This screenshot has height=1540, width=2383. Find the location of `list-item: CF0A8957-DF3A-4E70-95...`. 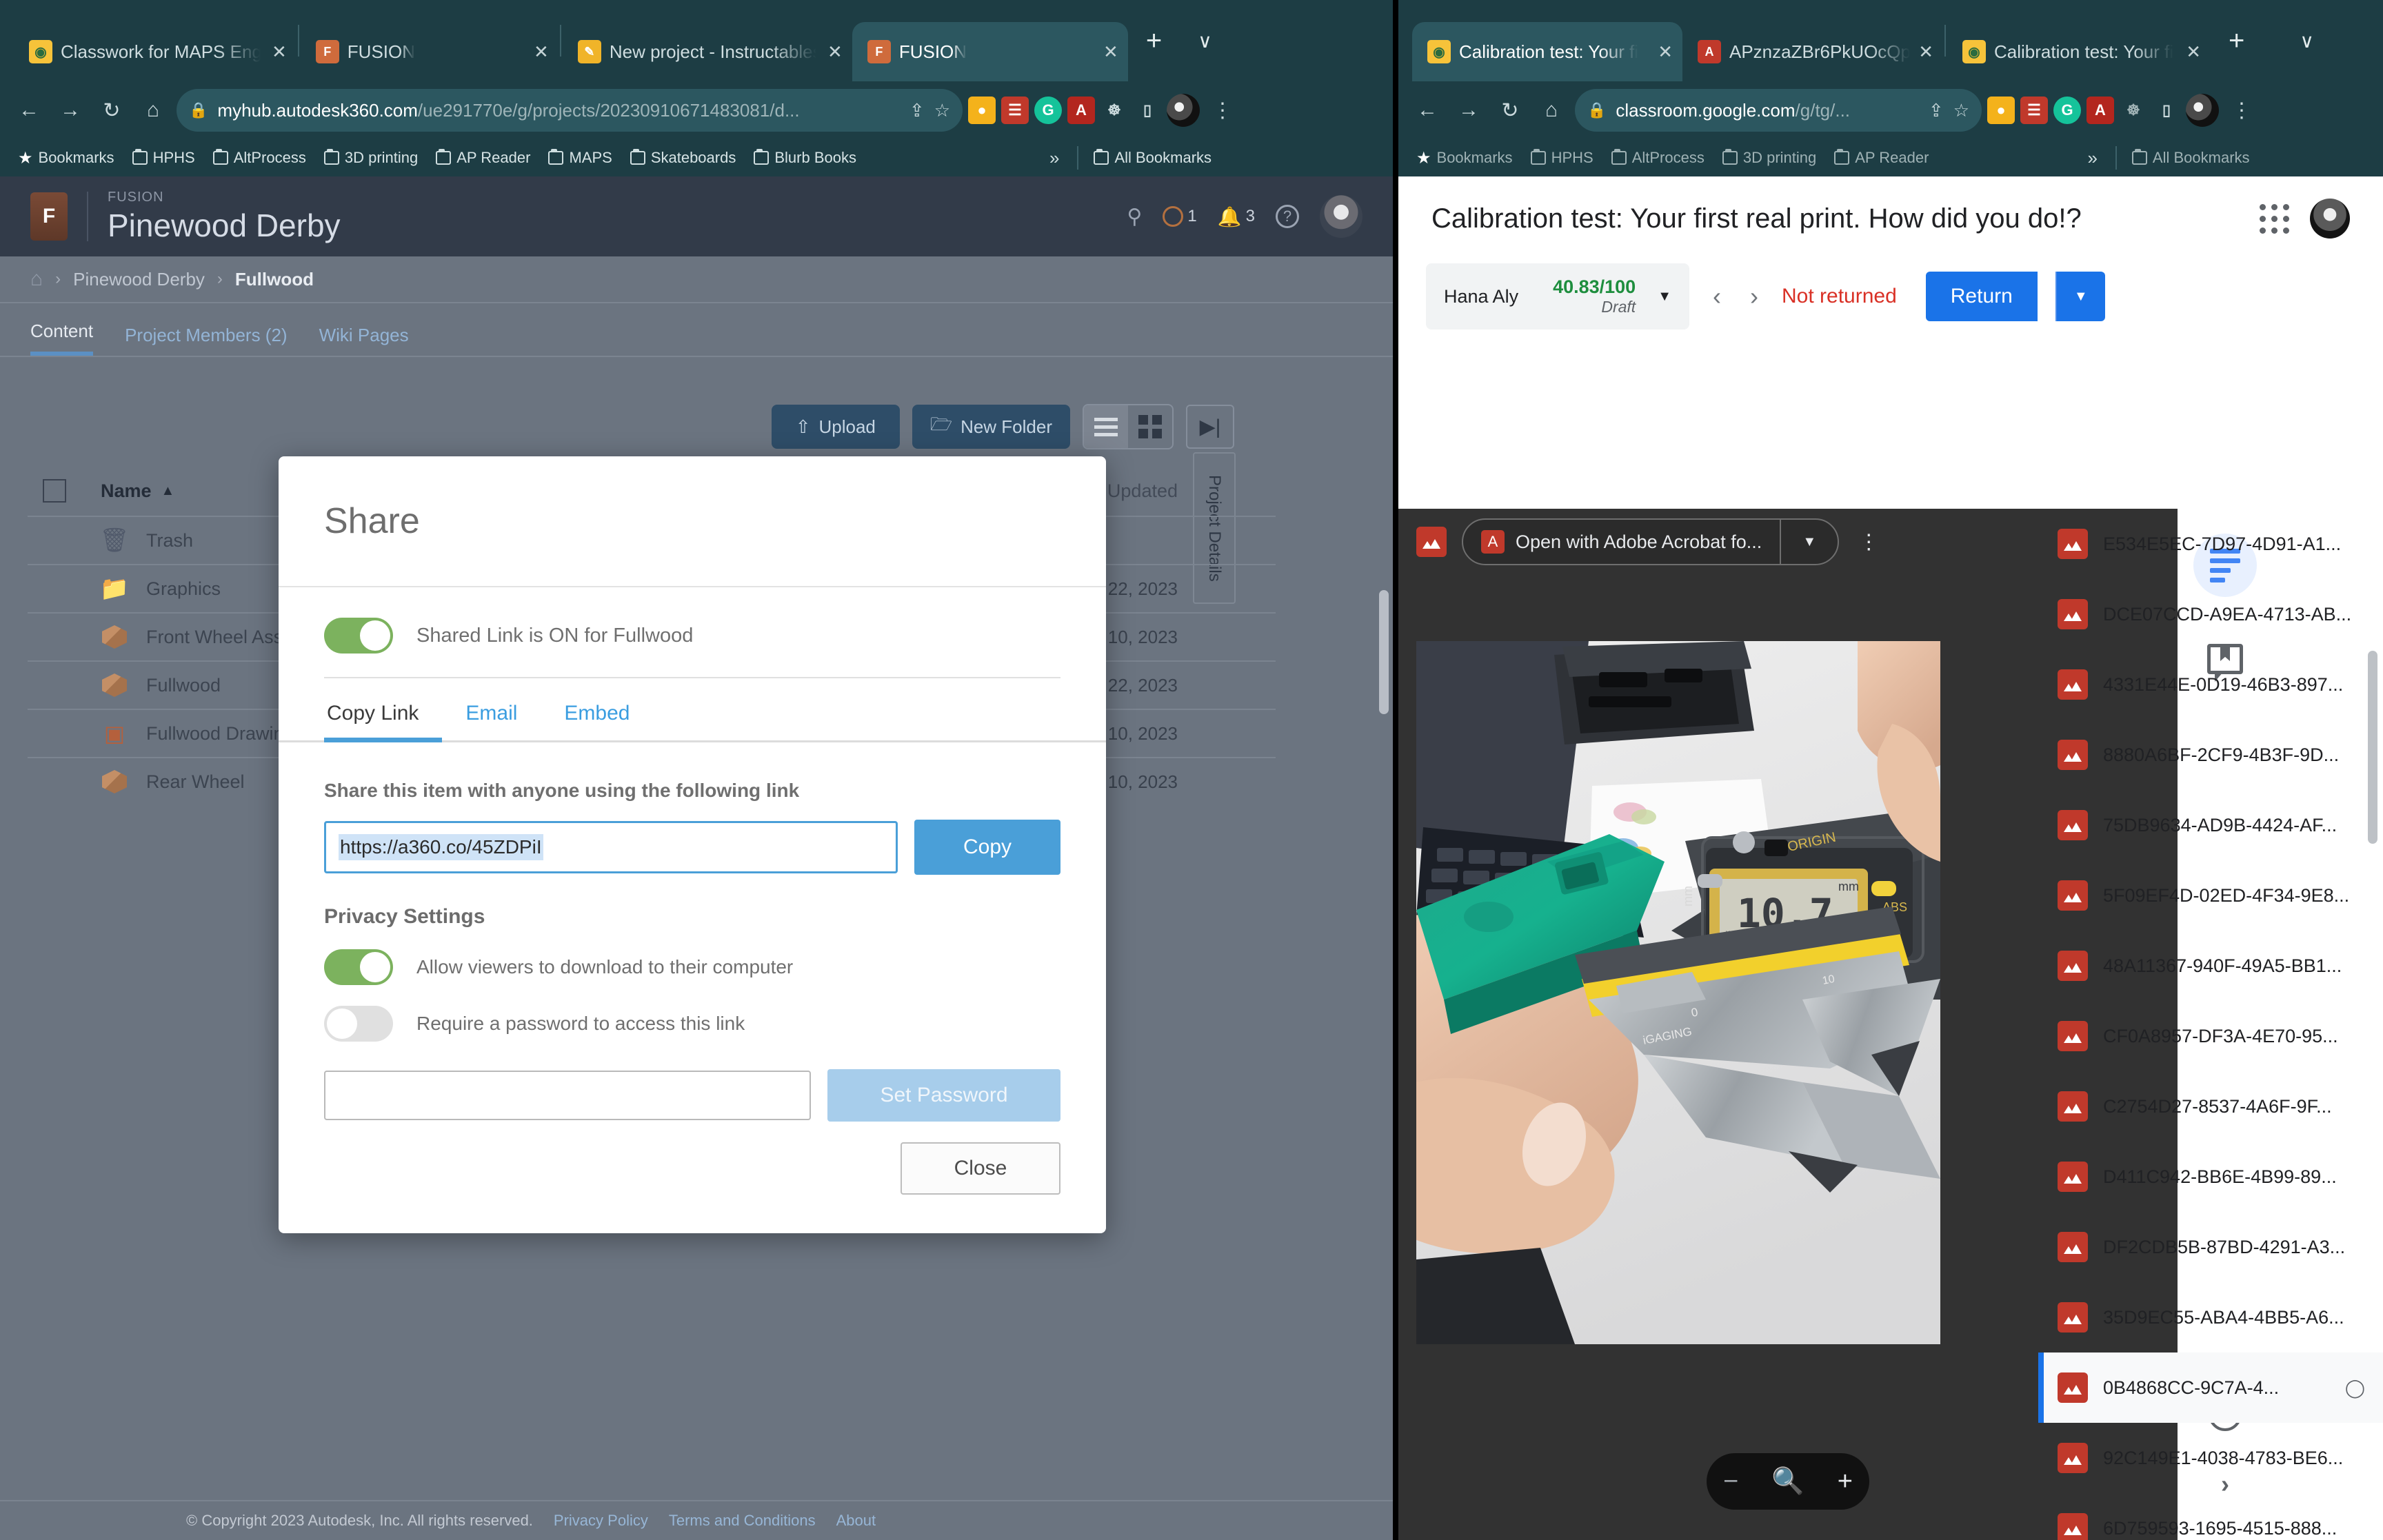

list-item: CF0A8957-DF3A-4E70-95... is located at coordinates (2210, 1036).